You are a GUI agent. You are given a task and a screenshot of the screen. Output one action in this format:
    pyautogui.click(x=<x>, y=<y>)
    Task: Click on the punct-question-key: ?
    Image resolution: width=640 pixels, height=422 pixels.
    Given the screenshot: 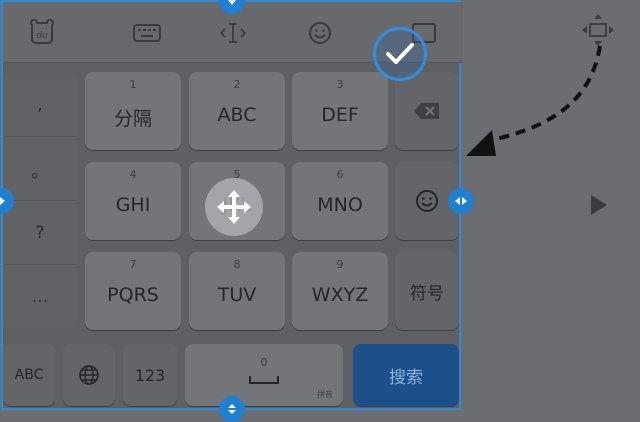 What is the action you would take?
    pyautogui.click(x=40, y=233)
    